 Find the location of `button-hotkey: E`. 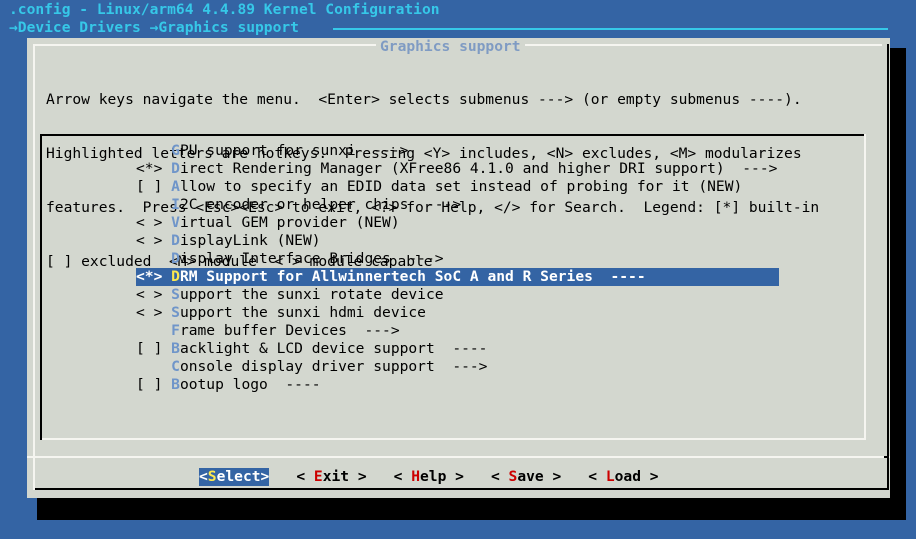

button-hotkey: E is located at coordinates (318, 476).